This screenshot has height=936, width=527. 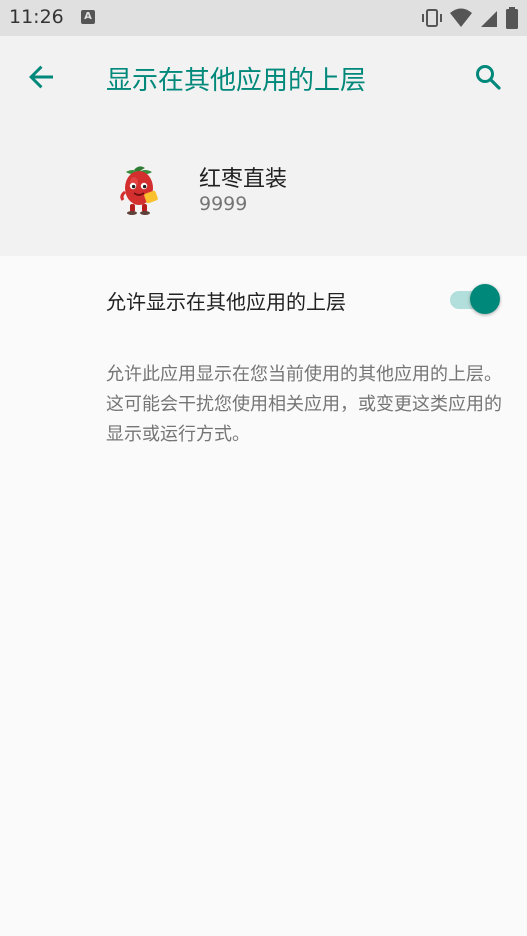 I want to click on cell-signal-icon, so click(x=489, y=19).